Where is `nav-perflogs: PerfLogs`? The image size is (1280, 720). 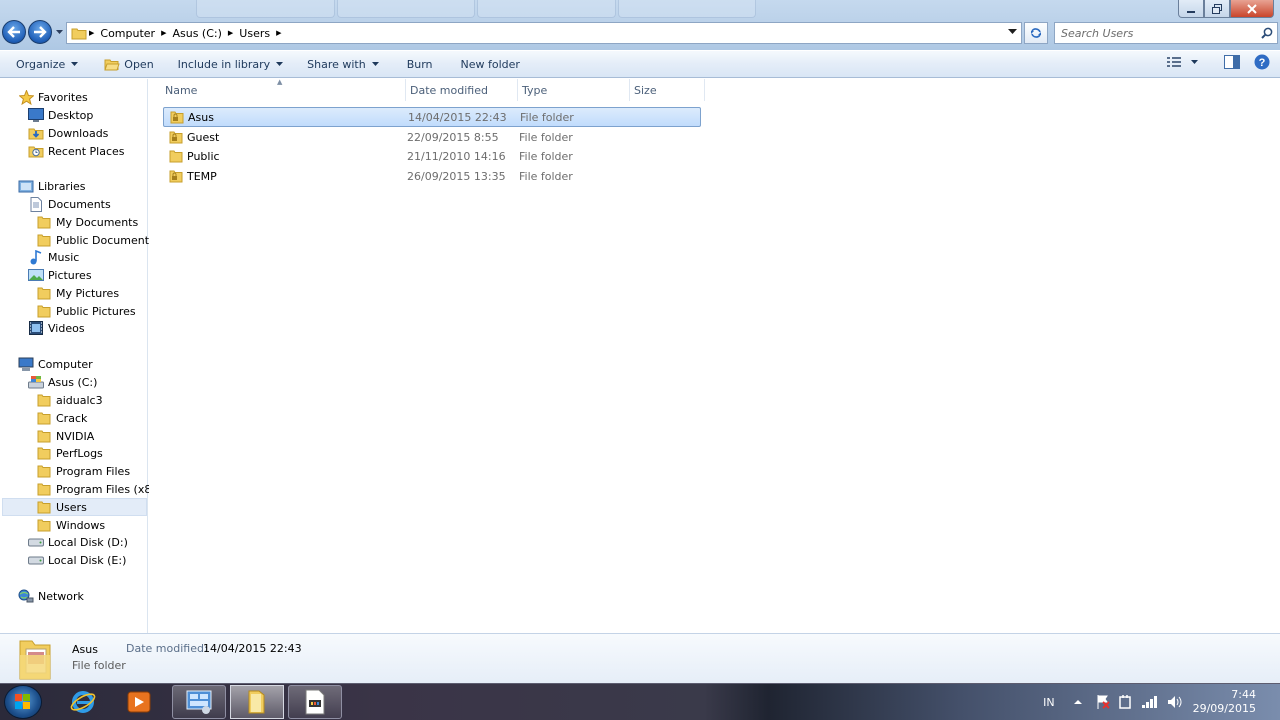 nav-perflogs: PerfLogs is located at coordinates (69, 453).